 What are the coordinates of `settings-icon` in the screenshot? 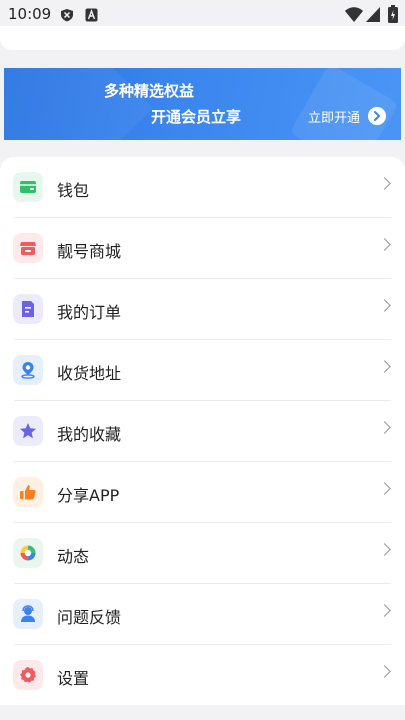 It's located at (28, 675).